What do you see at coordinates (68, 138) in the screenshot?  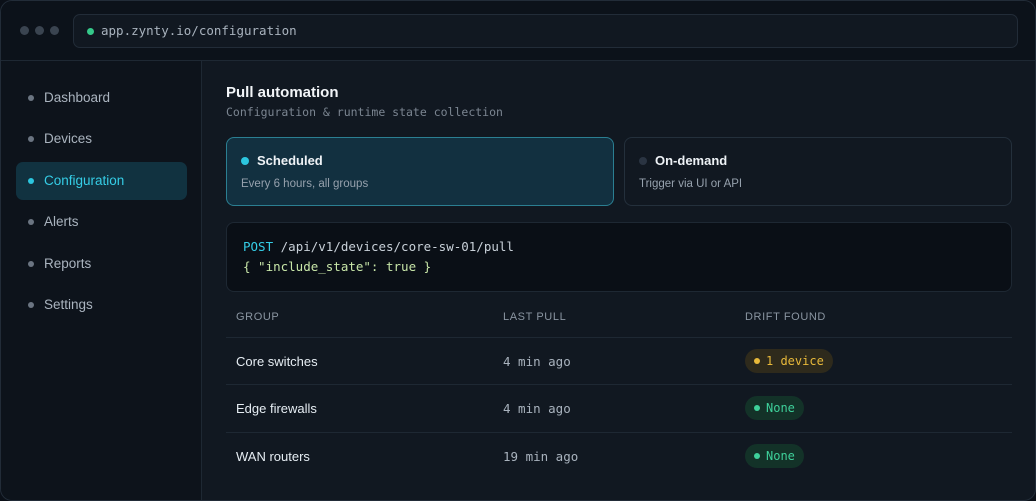 I see `sidebar-item-label: Devices` at bounding box center [68, 138].